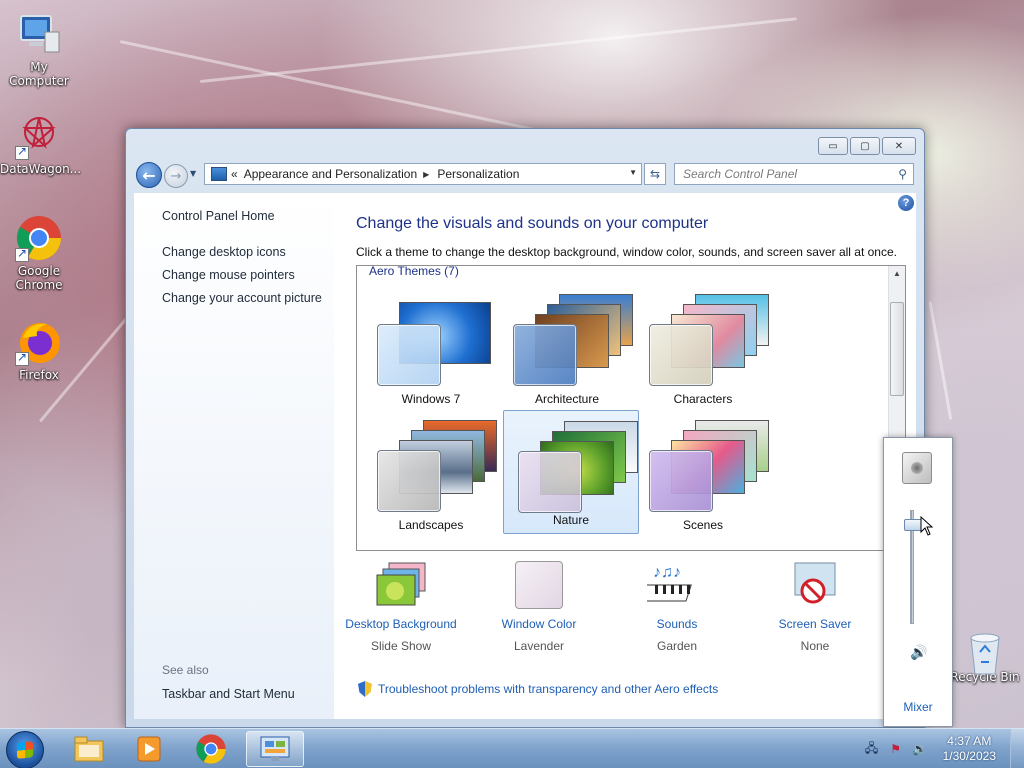 Image resolution: width=1024 pixels, height=768 pixels. I want to click on theme-nature: Nature, so click(571, 472).